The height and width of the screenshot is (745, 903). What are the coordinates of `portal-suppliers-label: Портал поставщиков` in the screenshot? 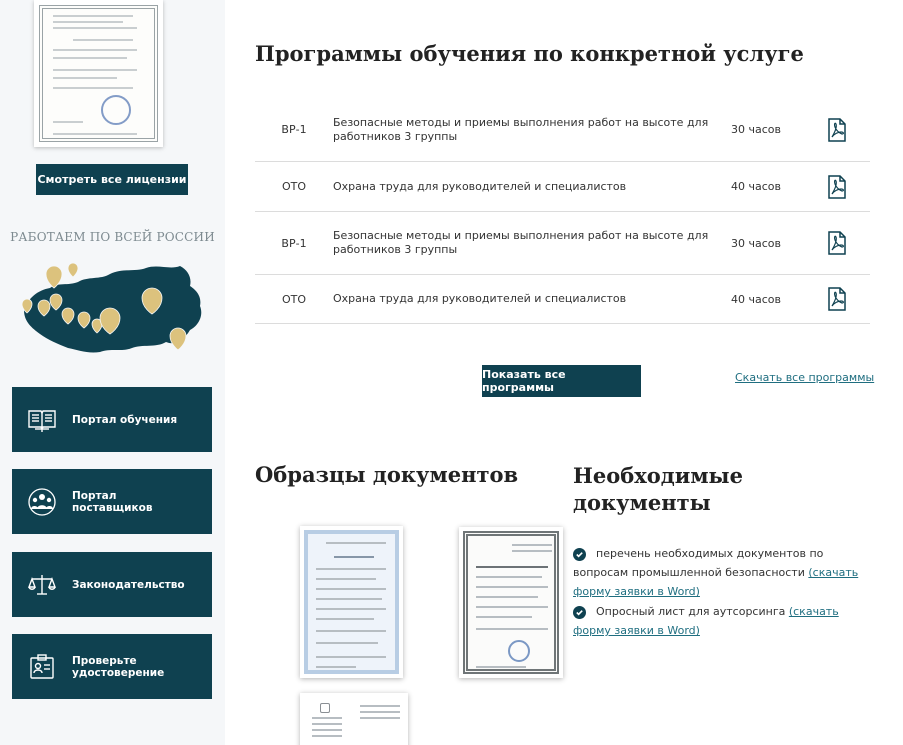 It's located at (112, 501).